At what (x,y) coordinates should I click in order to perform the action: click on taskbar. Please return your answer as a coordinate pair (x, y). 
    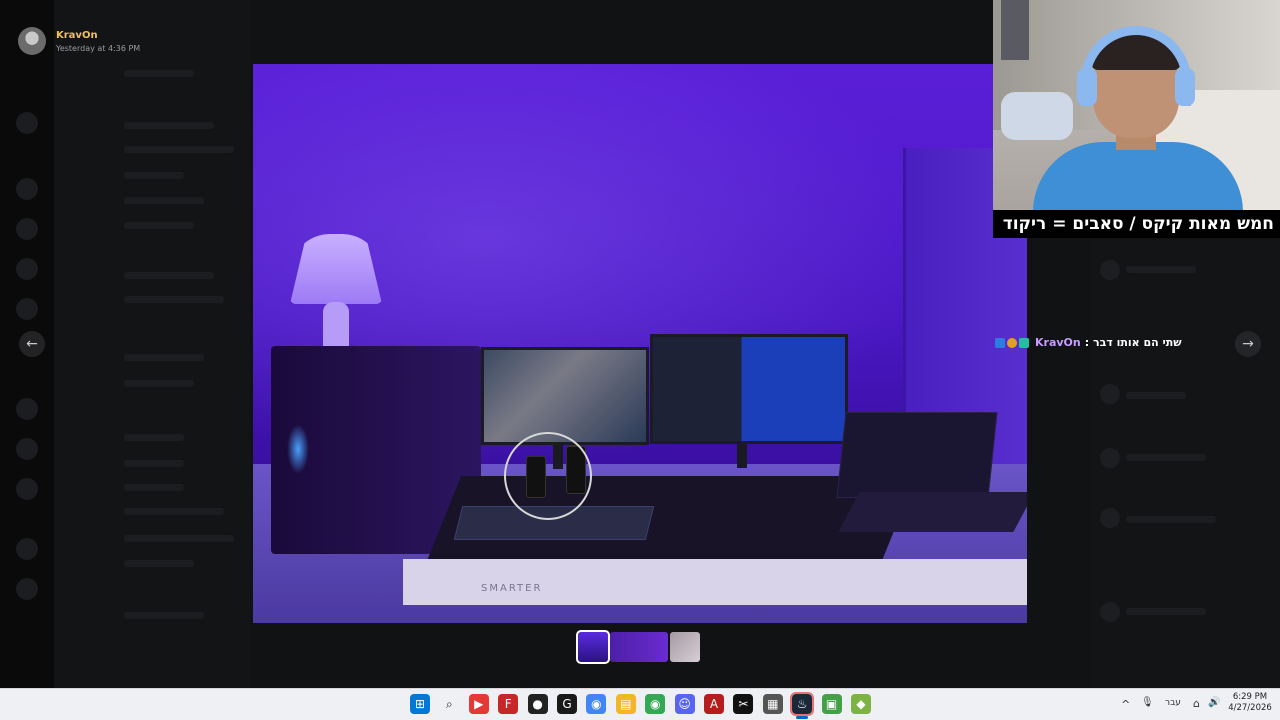
    Looking at the image, I should click on (640, 704).